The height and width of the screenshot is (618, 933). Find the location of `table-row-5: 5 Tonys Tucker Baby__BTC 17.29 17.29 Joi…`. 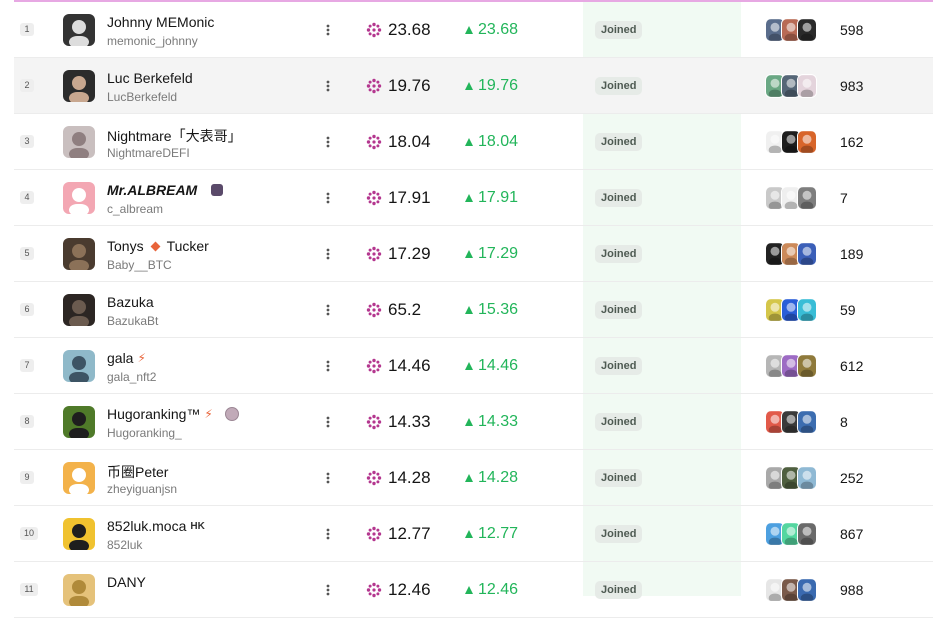

table-row-5: 5 Tonys Tucker Baby__BTC 17.29 17.29 Joi… is located at coordinates (473, 254).